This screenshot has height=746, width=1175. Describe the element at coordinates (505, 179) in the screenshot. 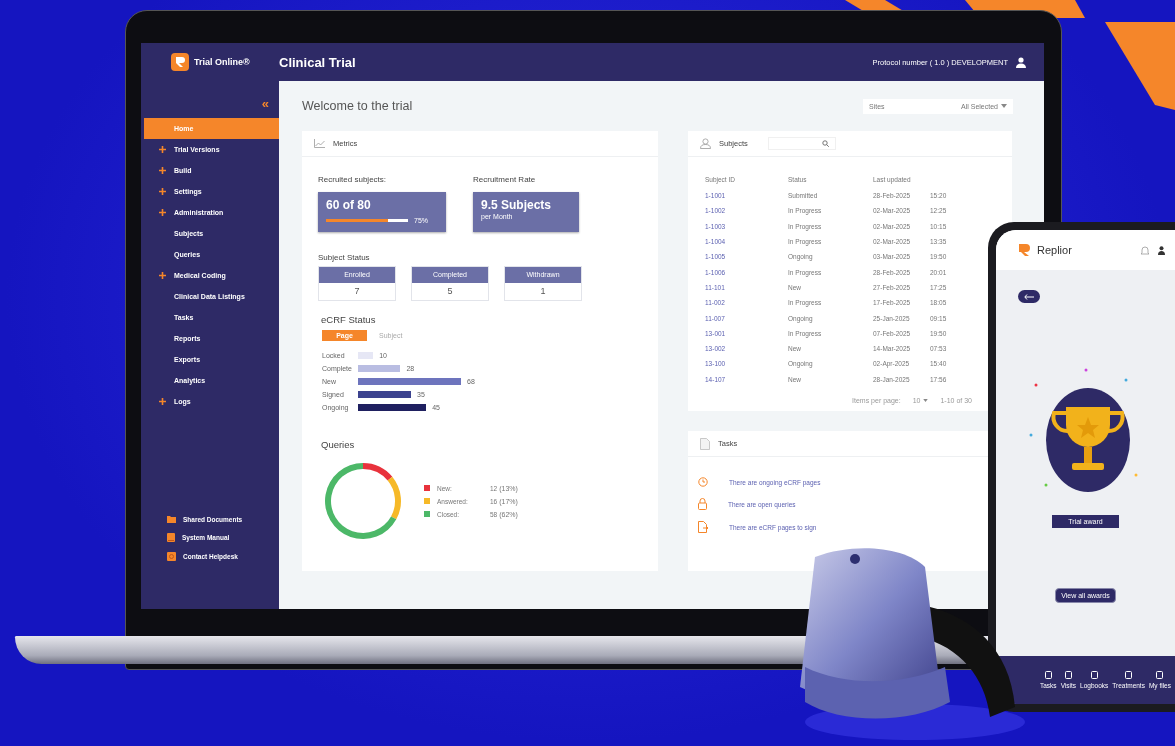

I see `kpi-label: Recruitment Rate` at that location.